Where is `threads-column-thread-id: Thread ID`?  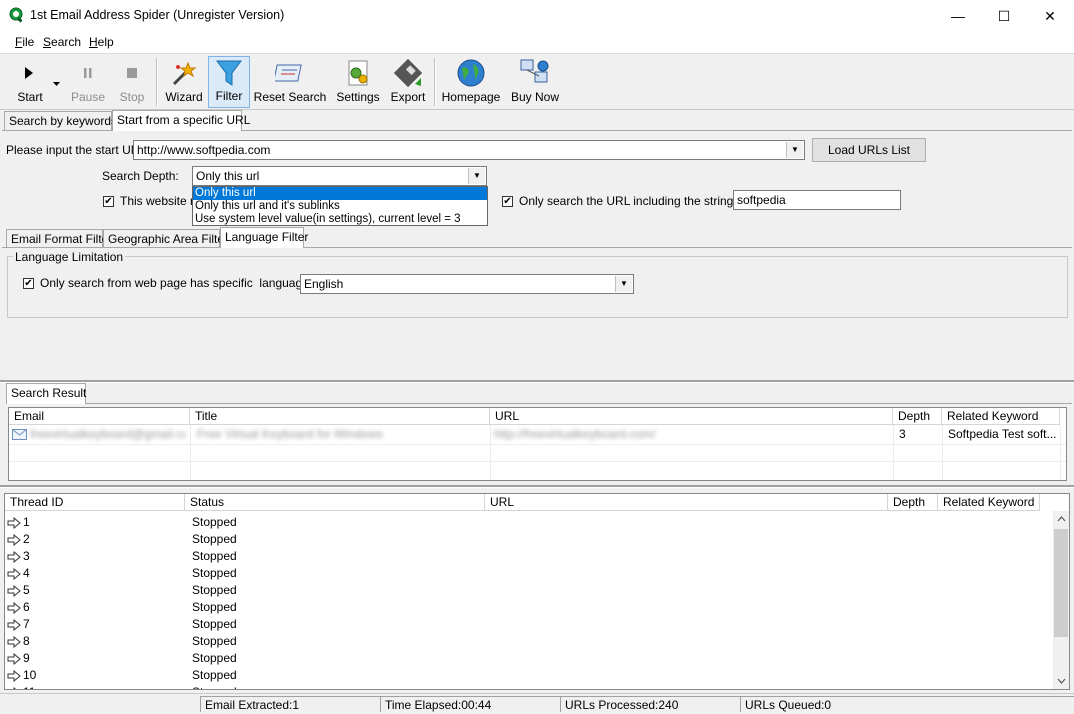 threads-column-thread-id: Thread ID is located at coordinates (95, 502).